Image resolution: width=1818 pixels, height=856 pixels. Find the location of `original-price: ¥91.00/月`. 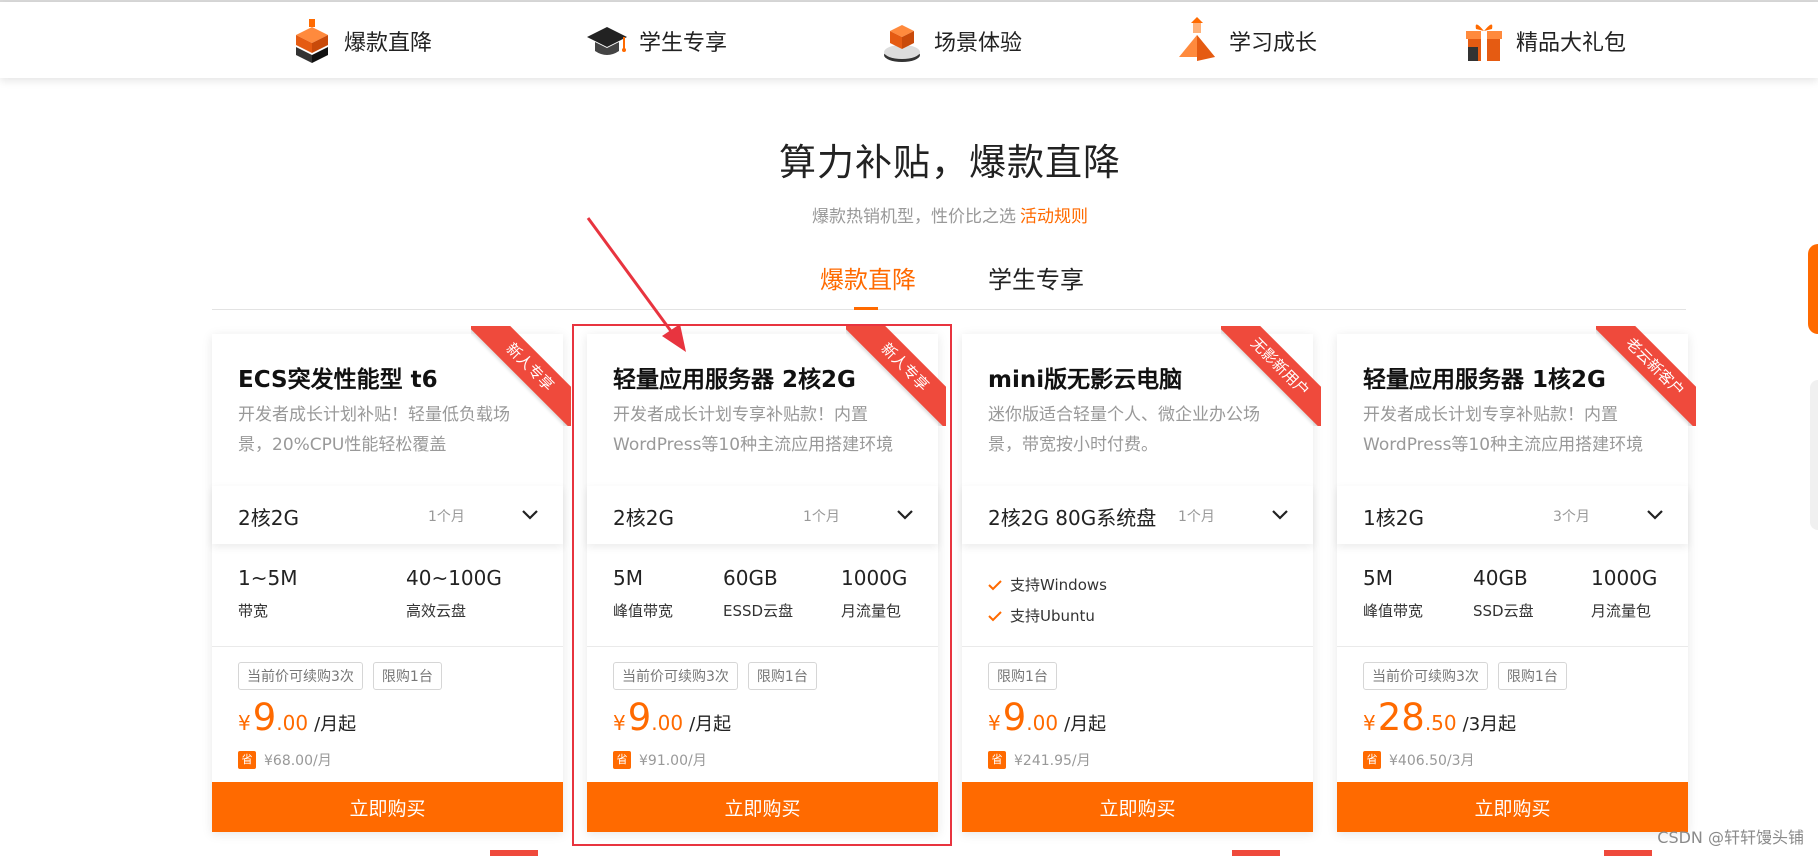

original-price: ¥91.00/月 is located at coordinates (673, 761).